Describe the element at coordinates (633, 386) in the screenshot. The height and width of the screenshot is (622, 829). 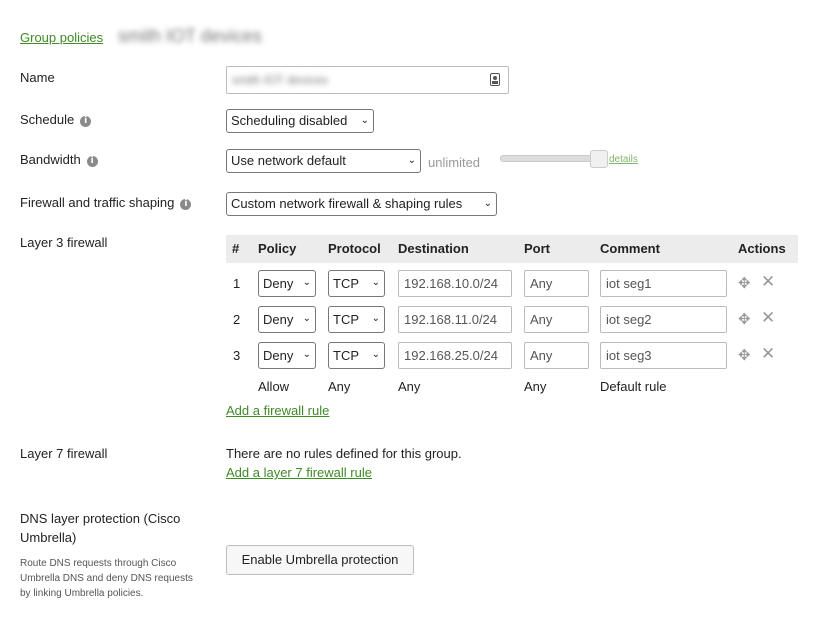
I see `default-comment: Default rule` at that location.